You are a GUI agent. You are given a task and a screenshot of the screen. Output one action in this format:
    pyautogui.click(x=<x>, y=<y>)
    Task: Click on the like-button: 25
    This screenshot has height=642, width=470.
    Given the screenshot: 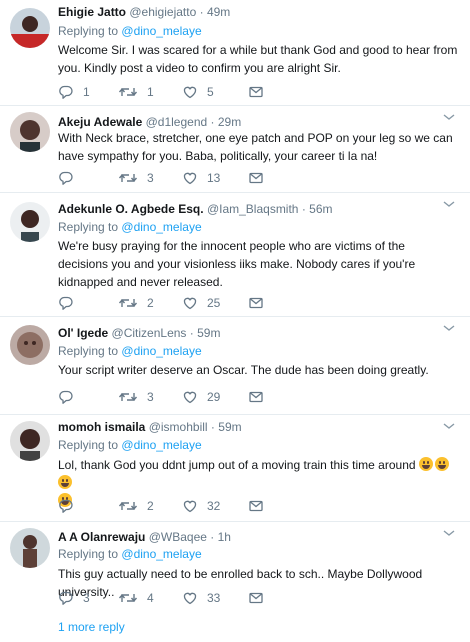 What is the action you would take?
    pyautogui.click(x=201, y=303)
    